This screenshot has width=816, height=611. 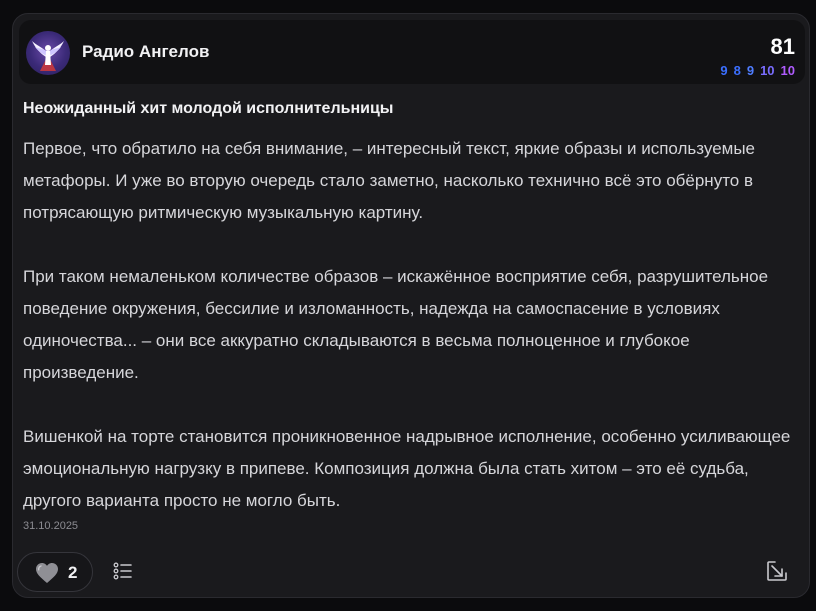 I want to click on list-icon, so click(x=122, y=571).